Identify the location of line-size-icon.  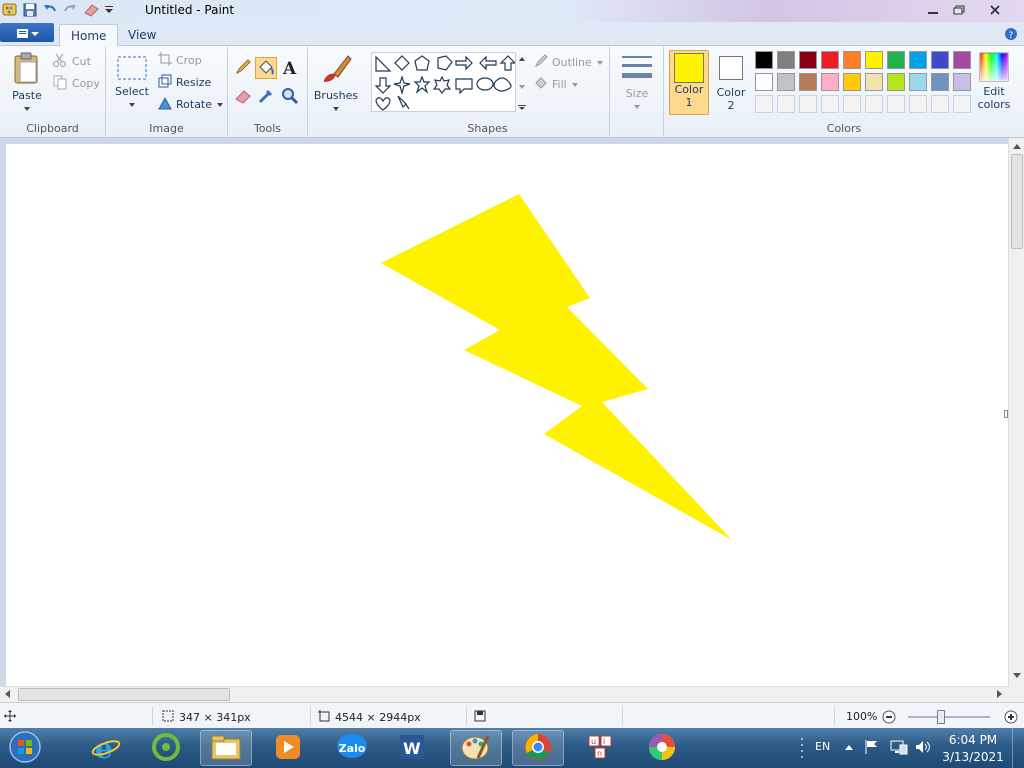
(637, 70).